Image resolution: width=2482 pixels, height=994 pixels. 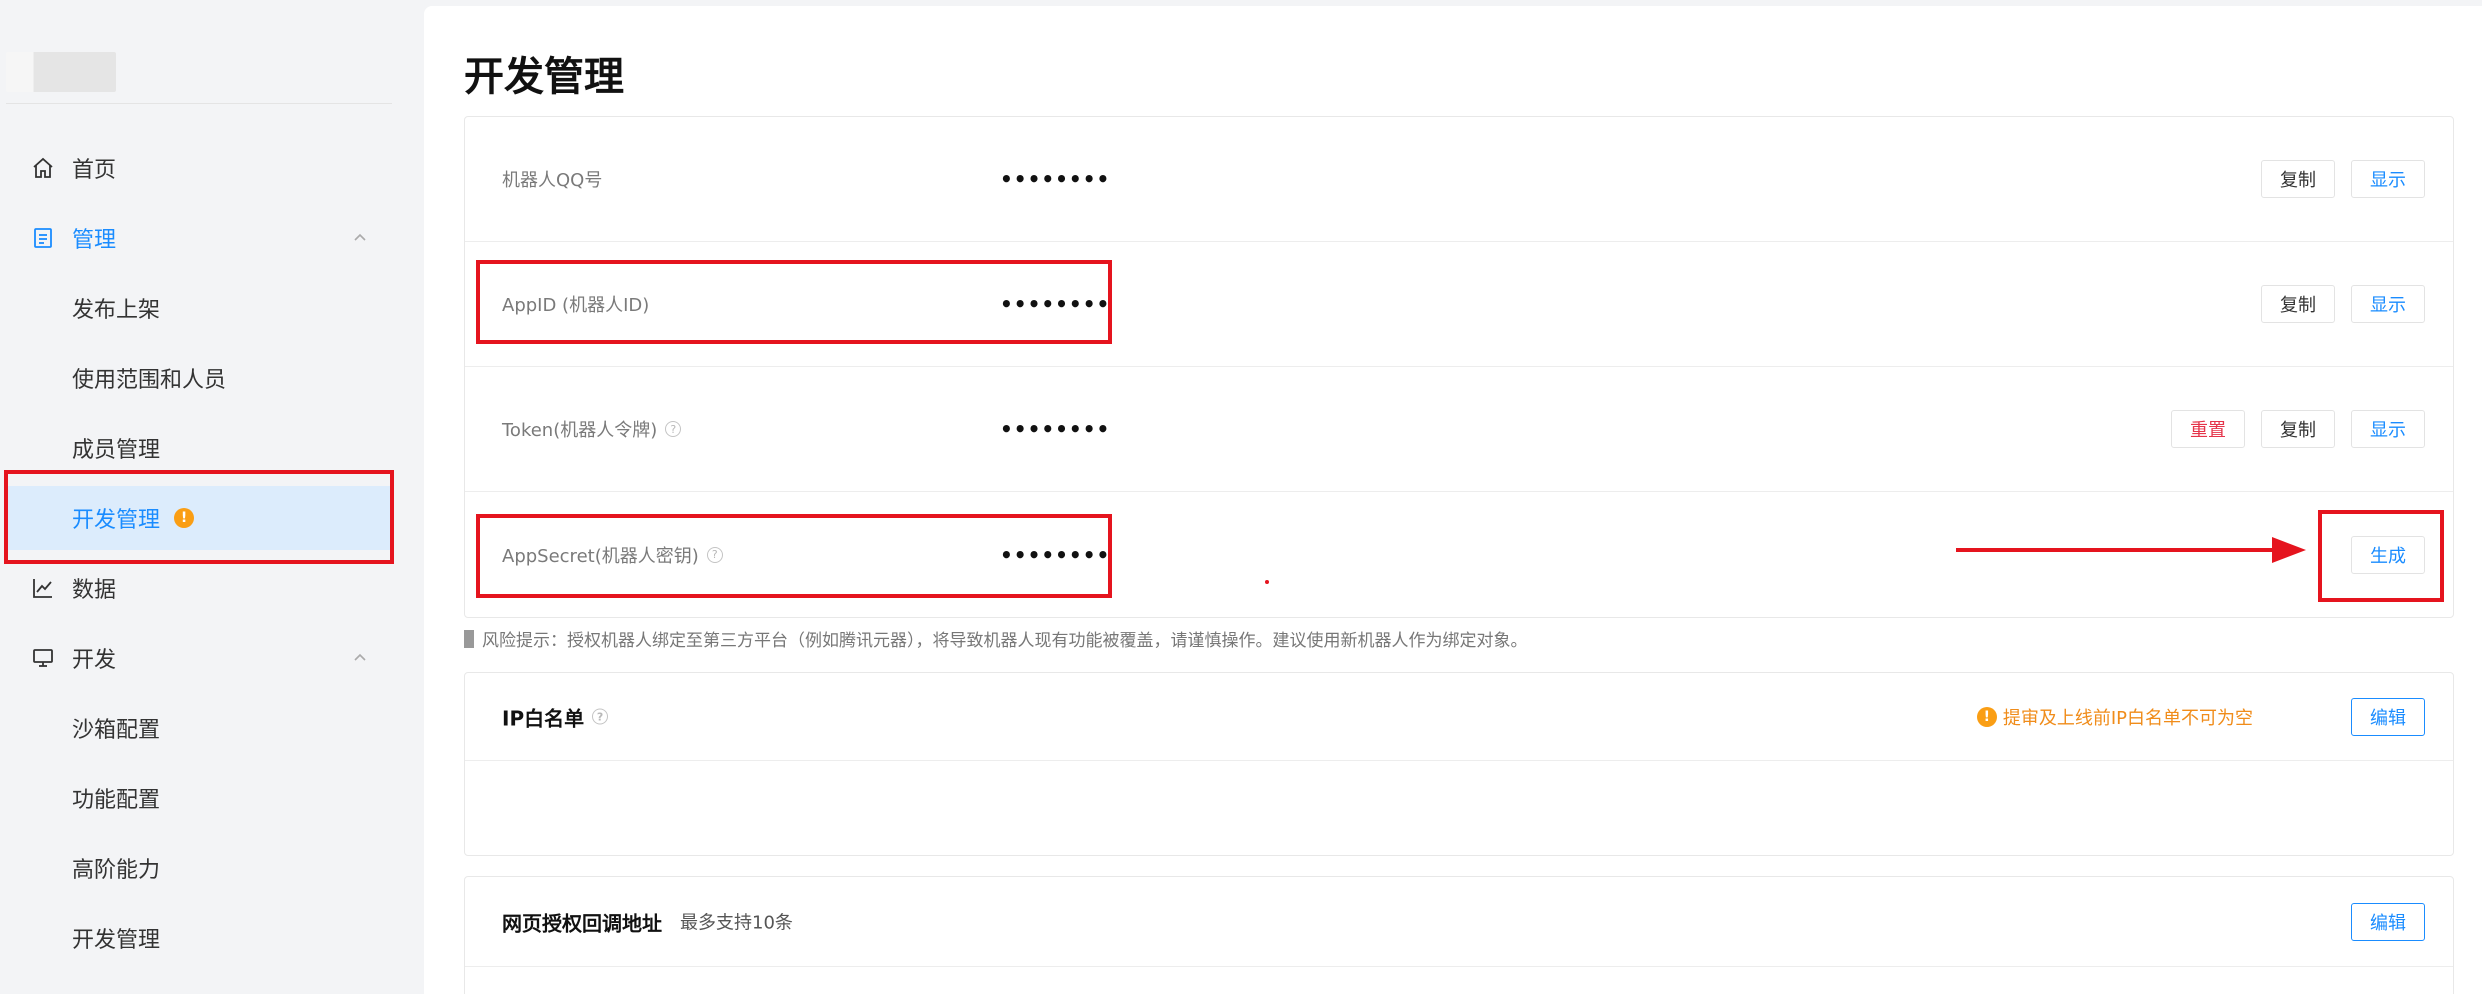 I want to click on monitor-icon, so click(x=43, y=658).